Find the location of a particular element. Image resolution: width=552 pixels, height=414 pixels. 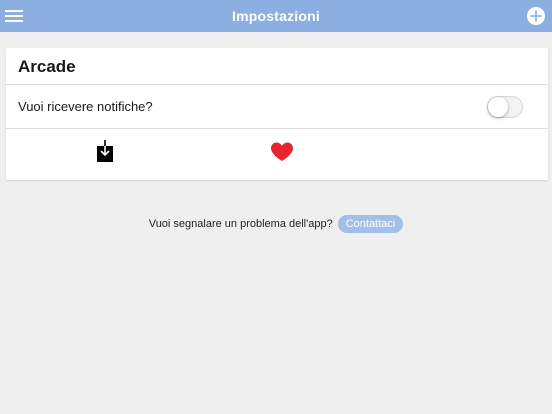

contact-button: Contattaci is located at coordinates (370, 224).